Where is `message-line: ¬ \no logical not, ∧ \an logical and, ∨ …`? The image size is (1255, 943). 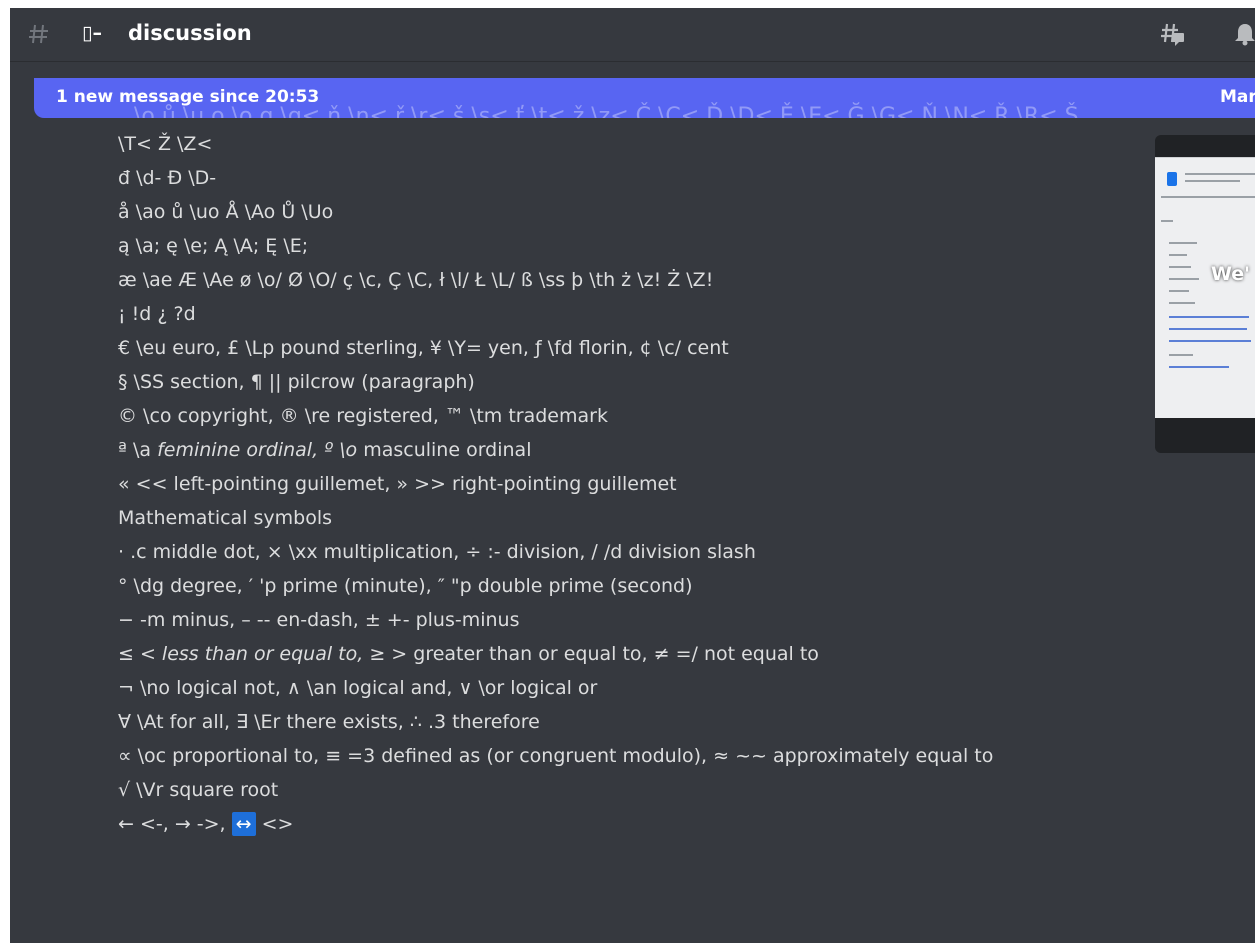 message-line: ¬ \no logical not, ∧ \an logical and, ∨ … is located at coordinates (358, 688).